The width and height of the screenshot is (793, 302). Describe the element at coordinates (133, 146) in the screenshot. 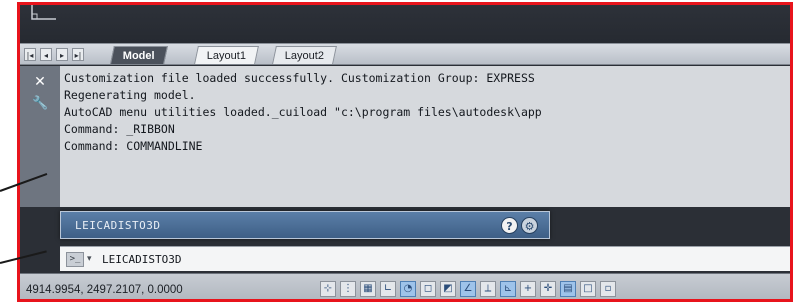

I see `history-line: Command: COMMANDLINE` at that location.